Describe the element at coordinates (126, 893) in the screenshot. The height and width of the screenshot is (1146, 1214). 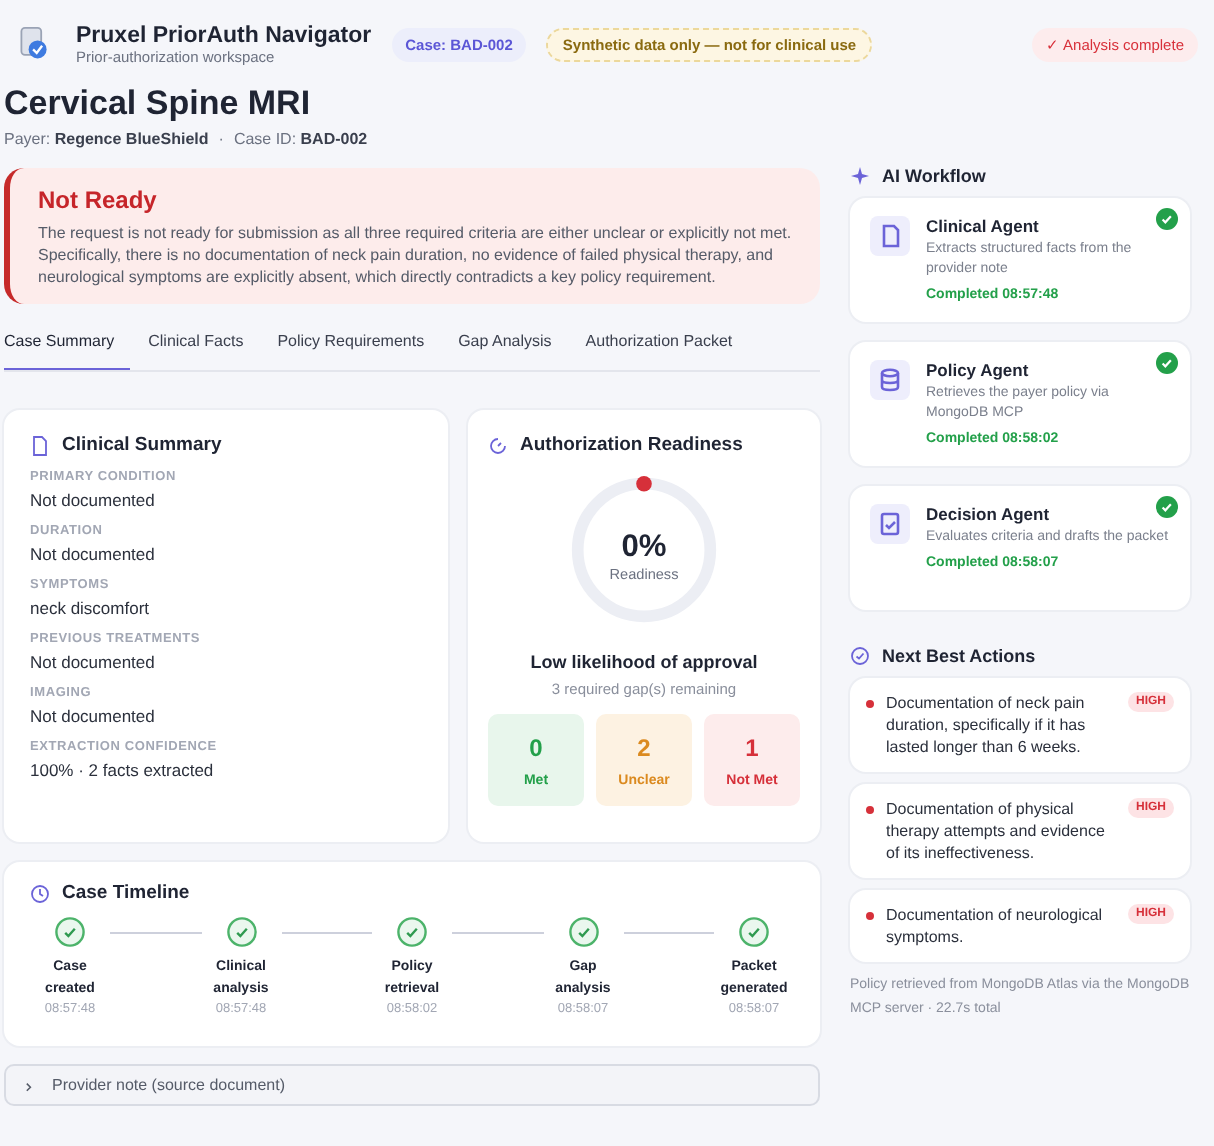
I see `card-title: Case Timeline` at that location.